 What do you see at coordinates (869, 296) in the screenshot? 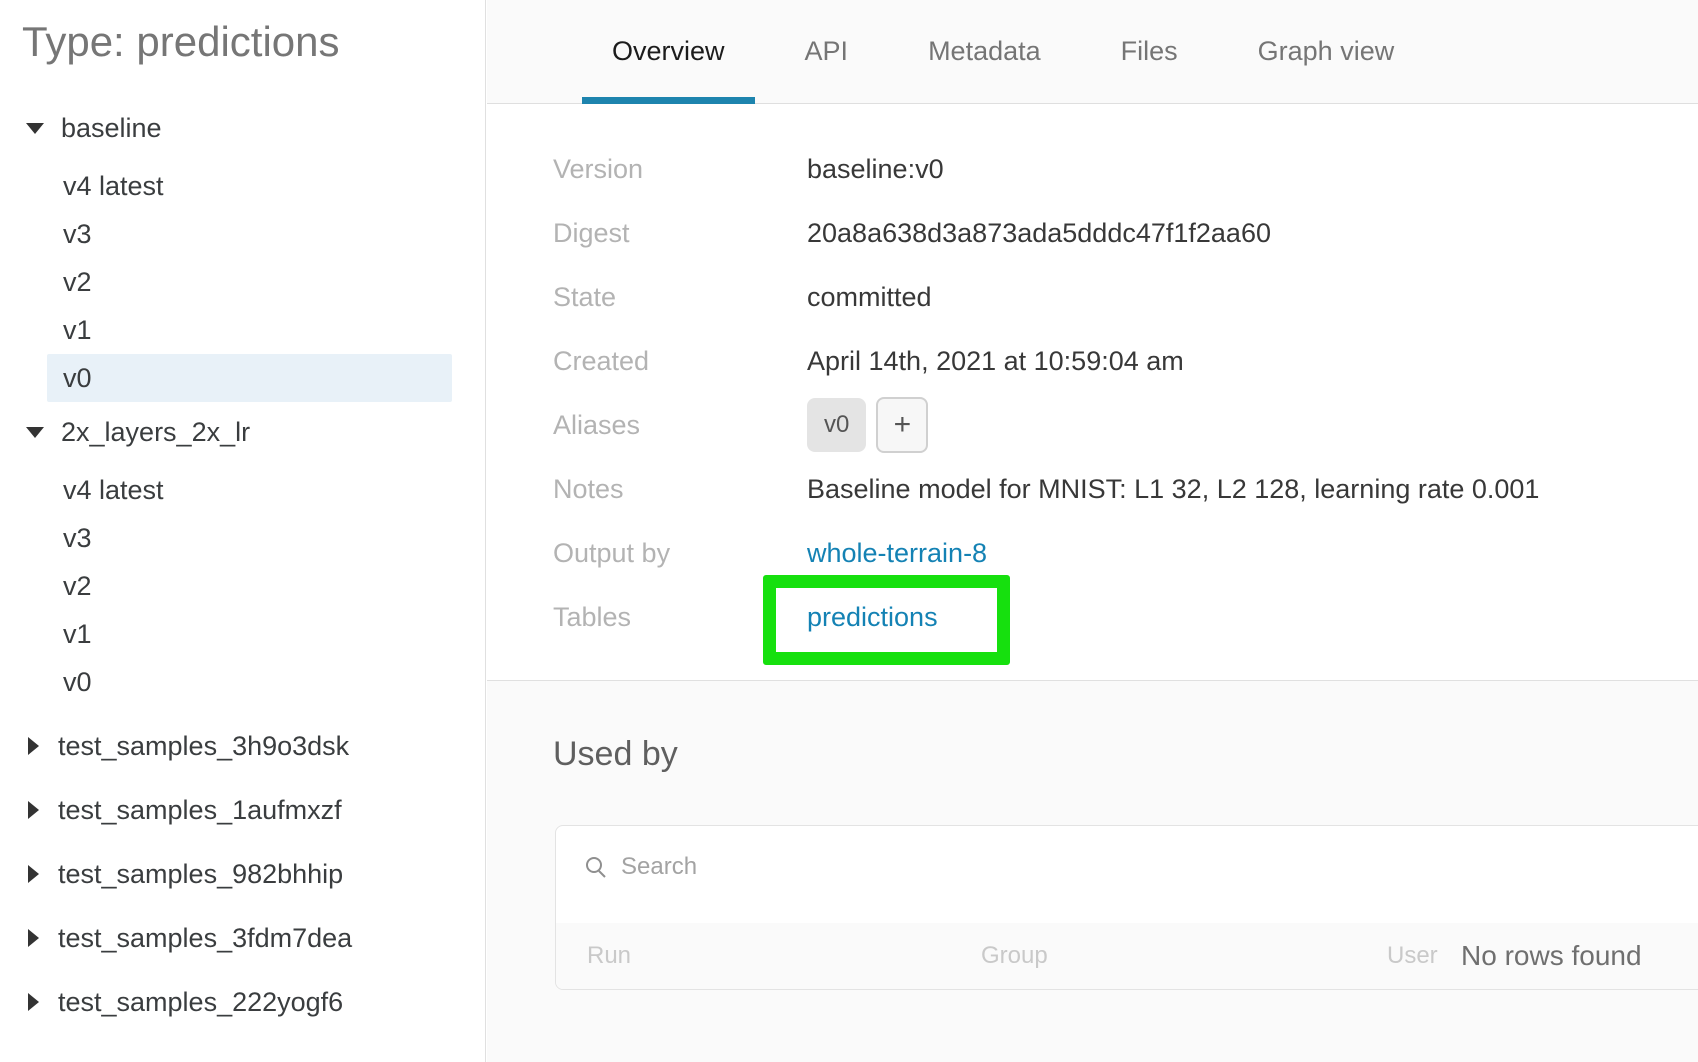
I see `state-value: committed` at bounding box center [869, 296].